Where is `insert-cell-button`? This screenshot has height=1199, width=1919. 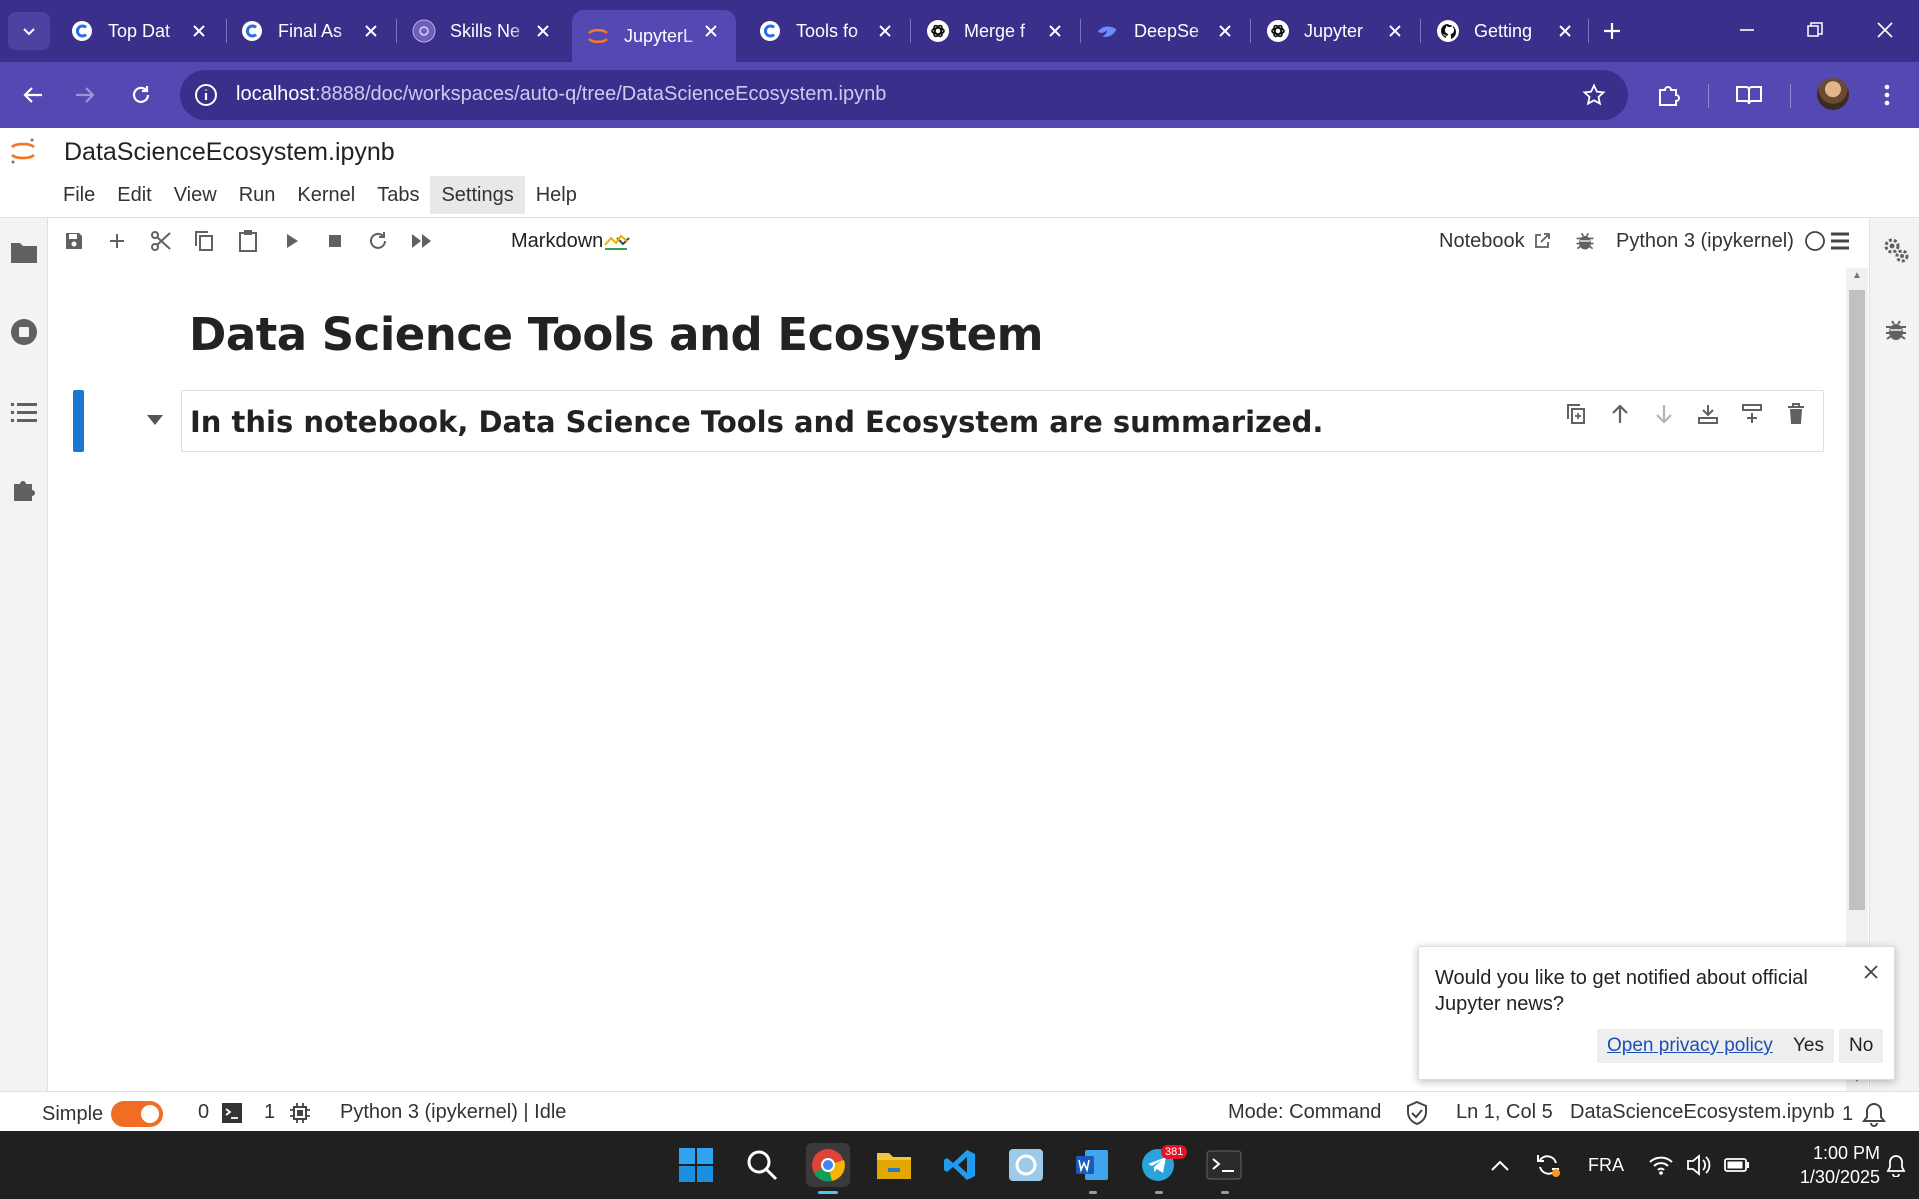 insert-cell-button is located at coordinates (117, 241).